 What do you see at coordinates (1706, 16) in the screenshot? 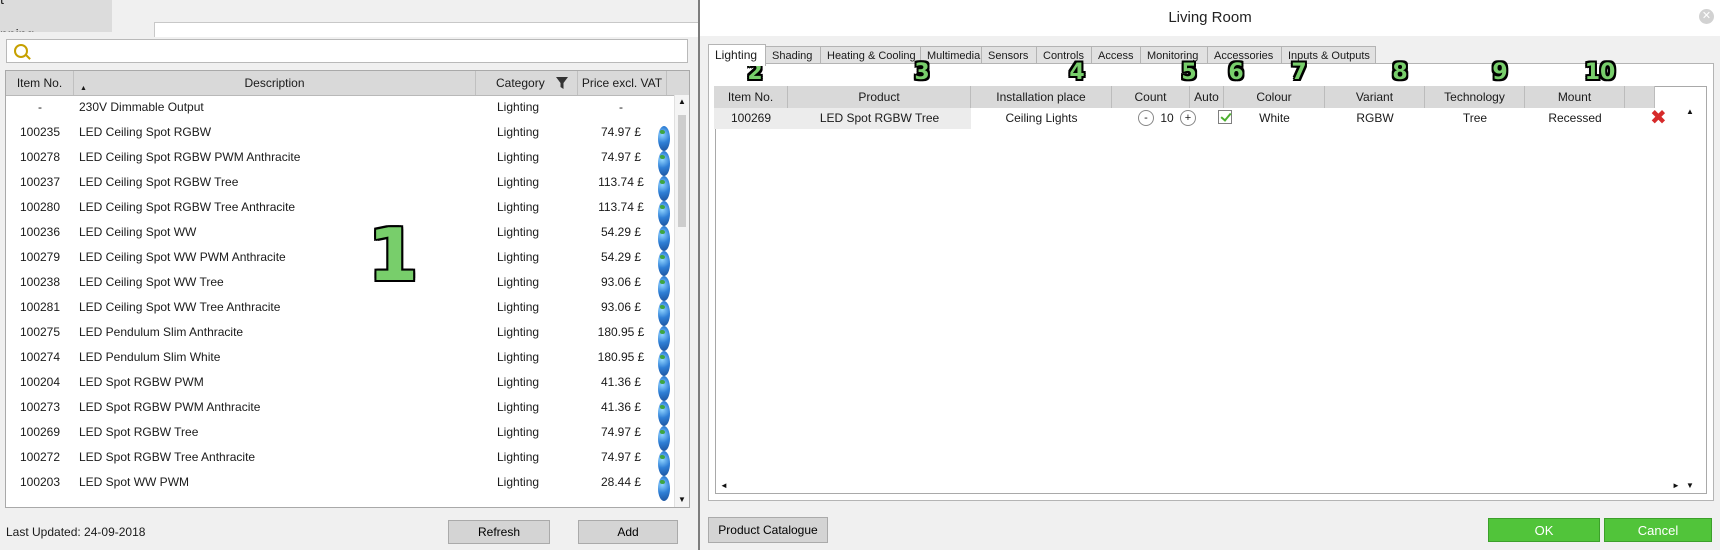
I see `close-icon: ✕` at bounding box center [1706, 16].